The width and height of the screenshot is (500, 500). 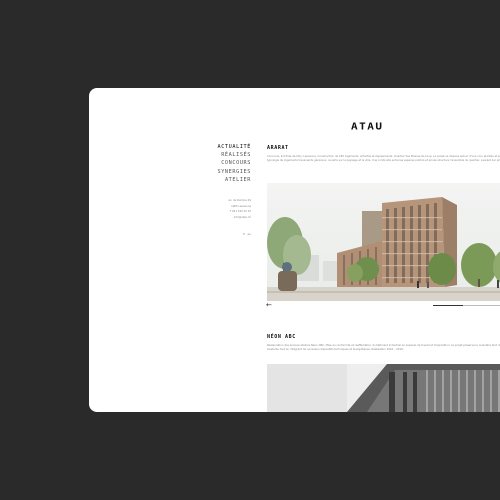 I want to click on building-rendering, so click(x=383, y=242).